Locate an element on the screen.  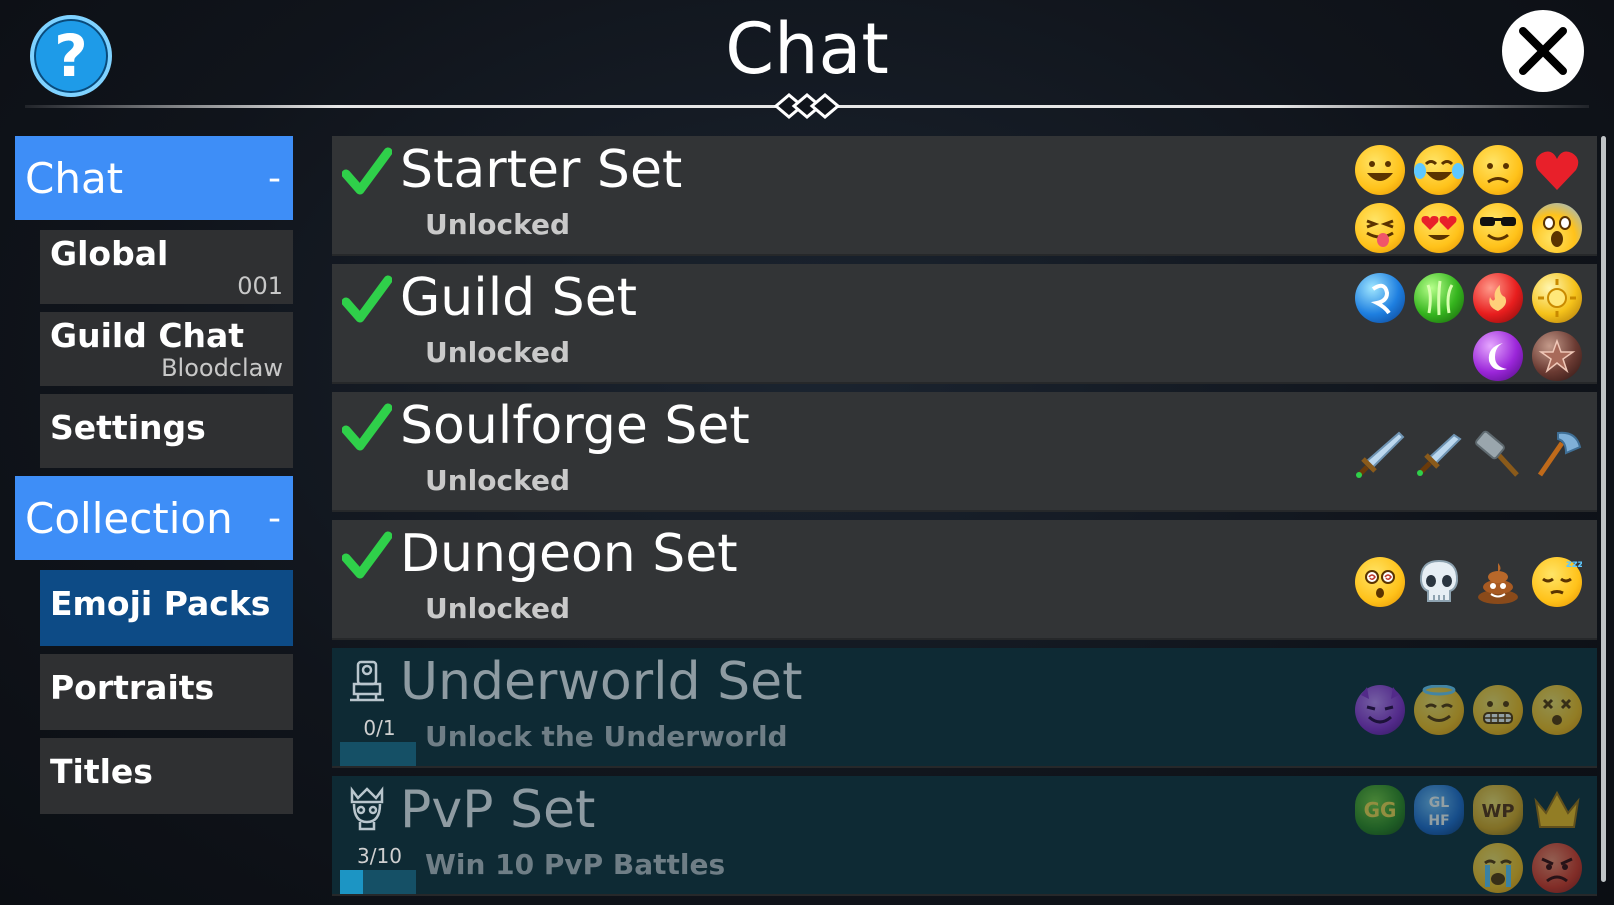
blue-water-orb-icon is located at coordinates (1380, 298).